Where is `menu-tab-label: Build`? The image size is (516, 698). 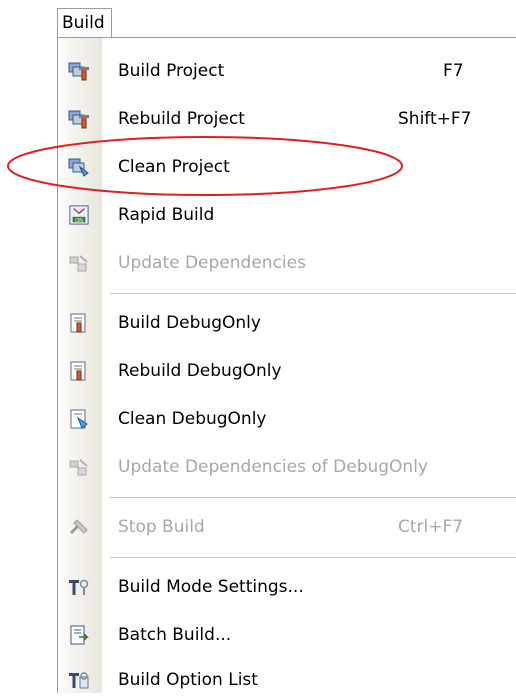 menu-tab-label: Build is located at coordinates (83, 23).